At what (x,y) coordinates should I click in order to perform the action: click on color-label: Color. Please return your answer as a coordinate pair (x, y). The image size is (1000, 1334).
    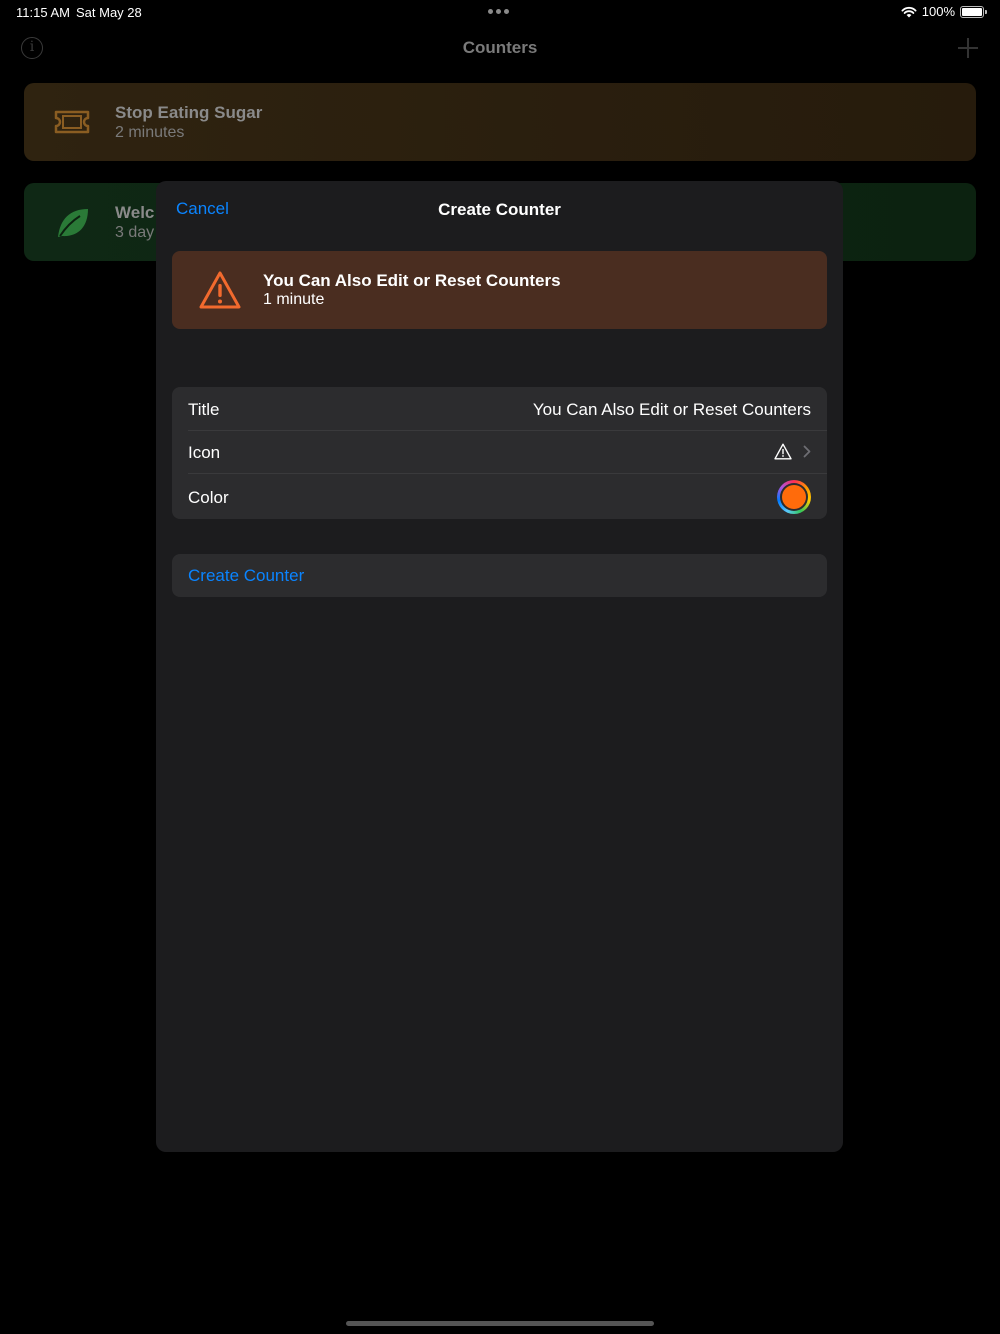
    Looking at the image, I should click on (208, 497).